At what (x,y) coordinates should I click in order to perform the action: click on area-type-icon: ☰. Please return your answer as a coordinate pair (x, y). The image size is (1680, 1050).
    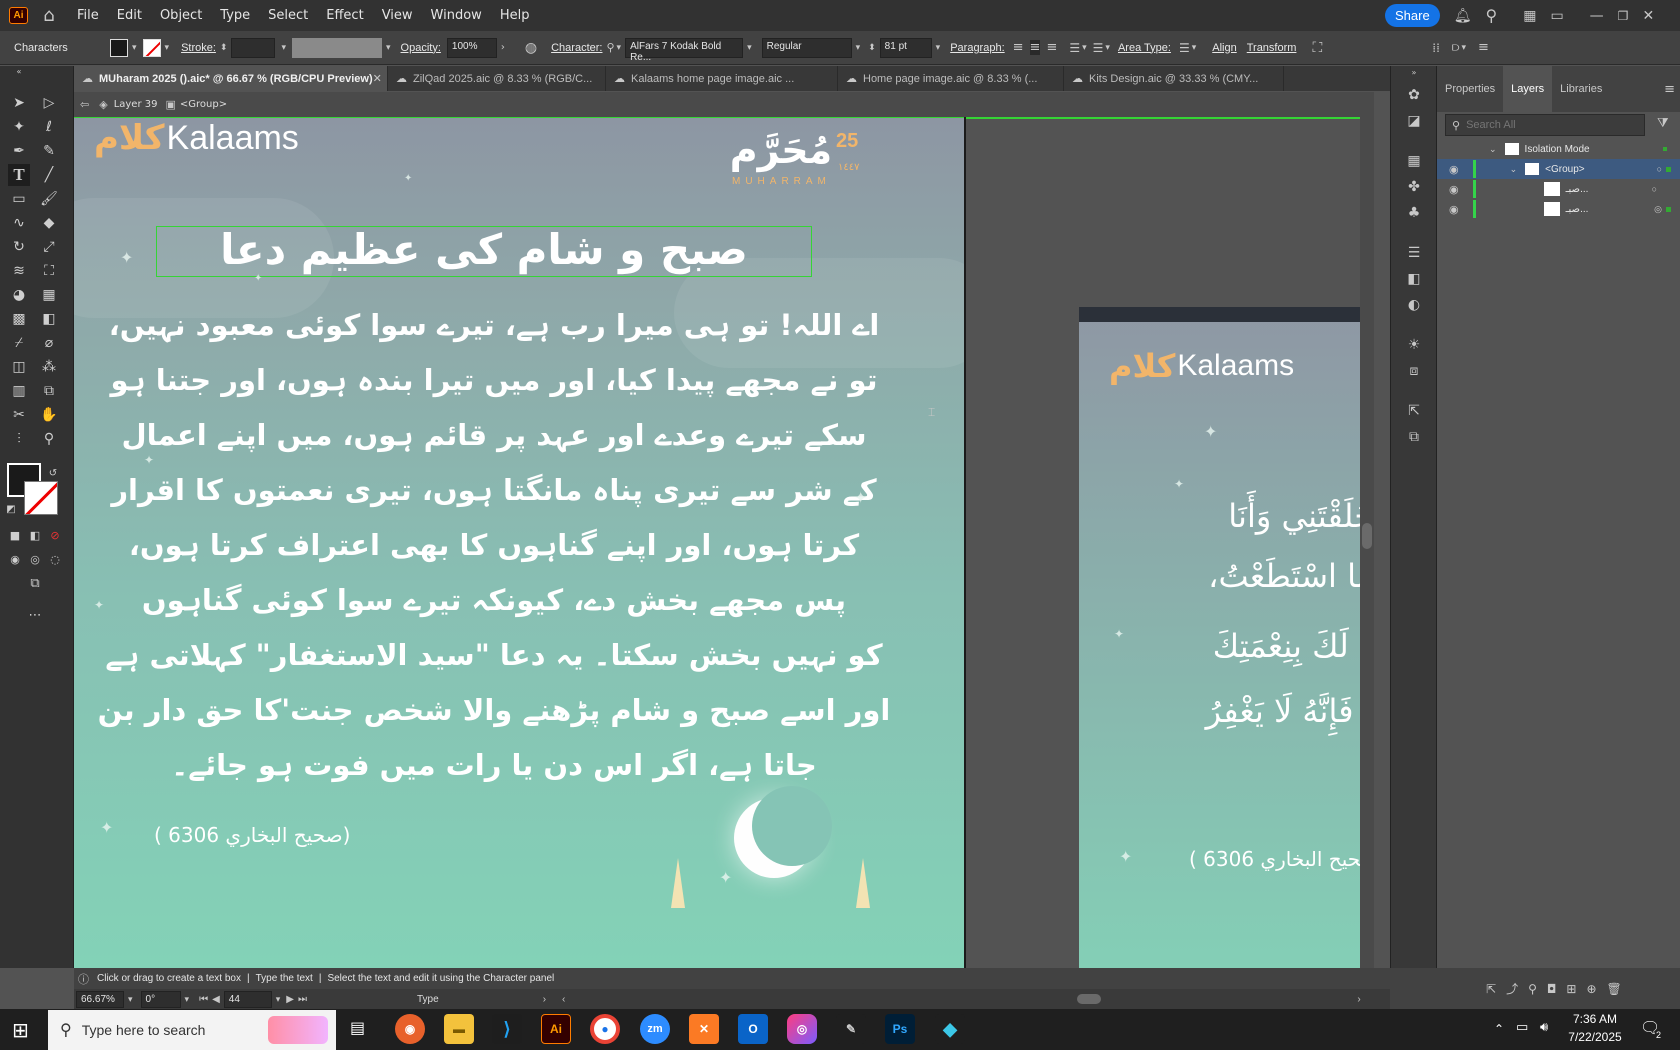
    Looking at the image, I should click on (1184, 48).